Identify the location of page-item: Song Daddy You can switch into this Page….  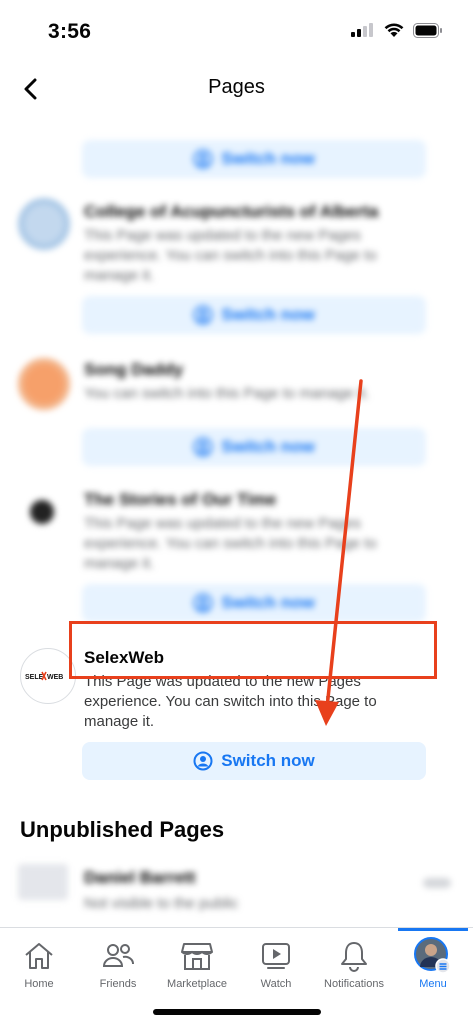
(236, 416).